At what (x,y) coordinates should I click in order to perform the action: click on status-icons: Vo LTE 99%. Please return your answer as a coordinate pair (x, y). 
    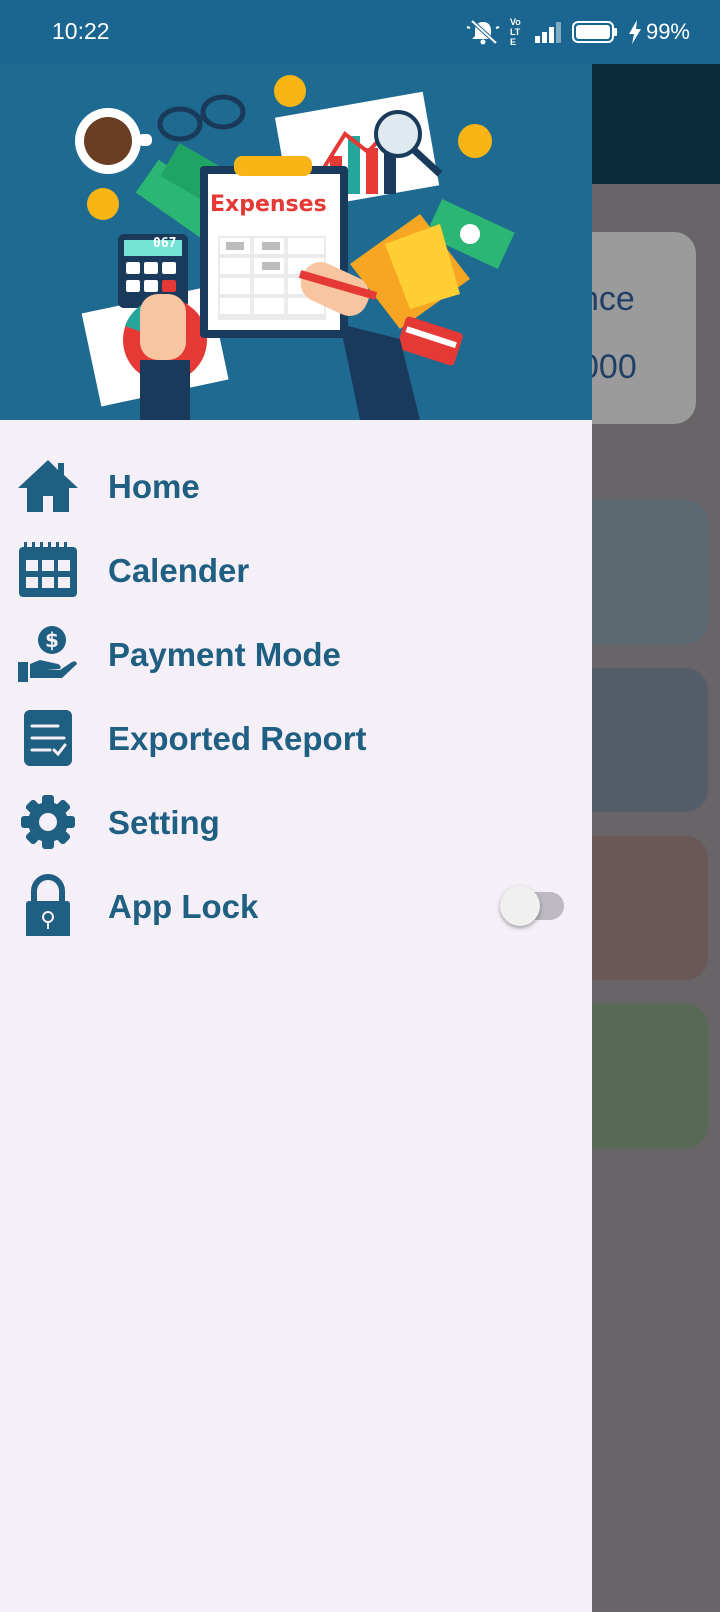
    Looking at the image, I should click on (578, 32).